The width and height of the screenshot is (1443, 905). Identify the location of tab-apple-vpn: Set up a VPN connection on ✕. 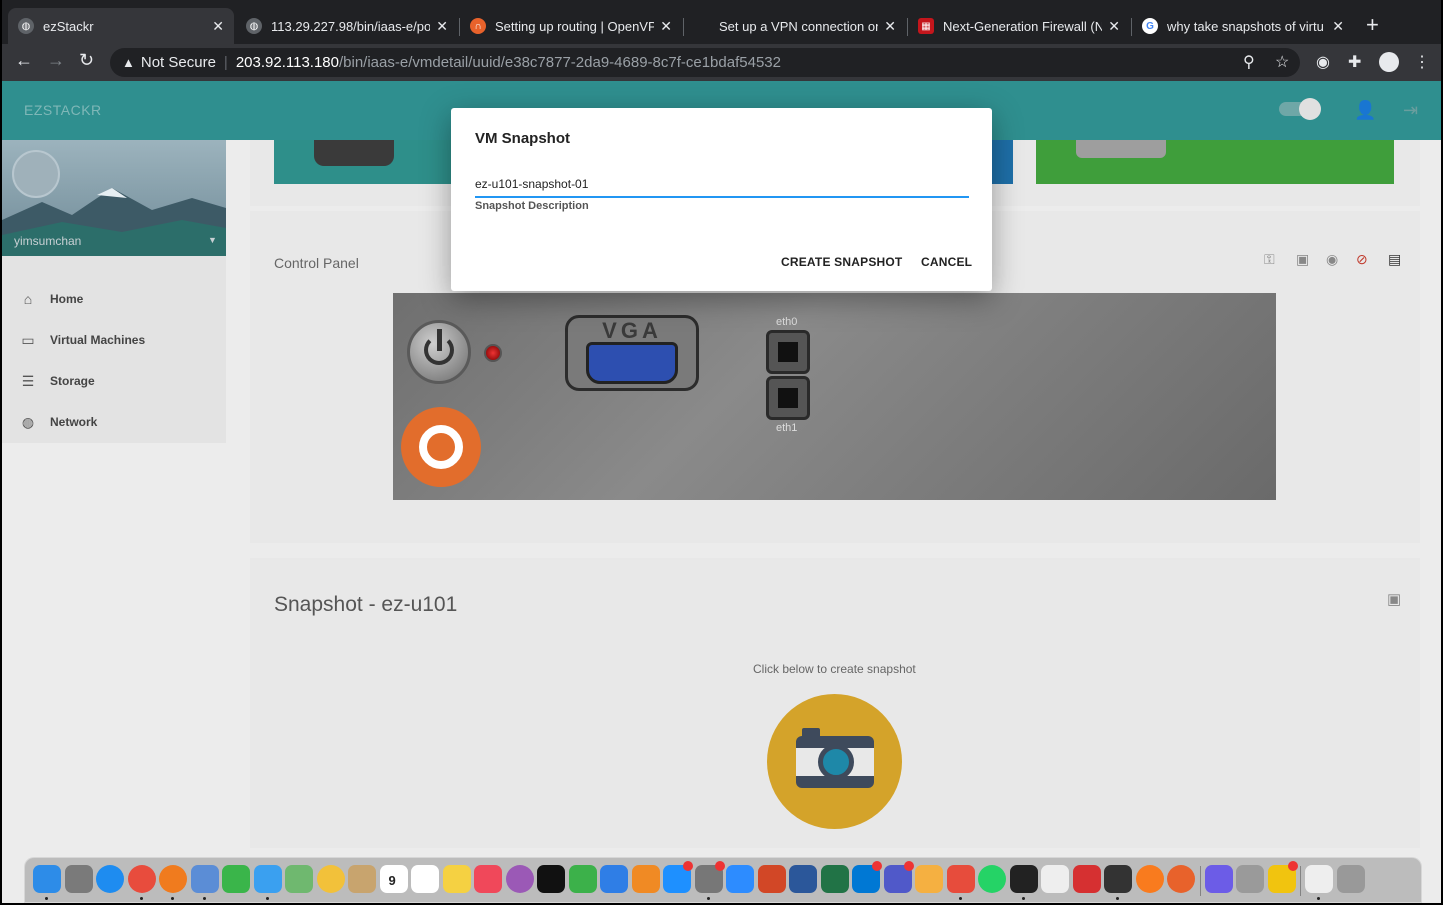
(795, 26).